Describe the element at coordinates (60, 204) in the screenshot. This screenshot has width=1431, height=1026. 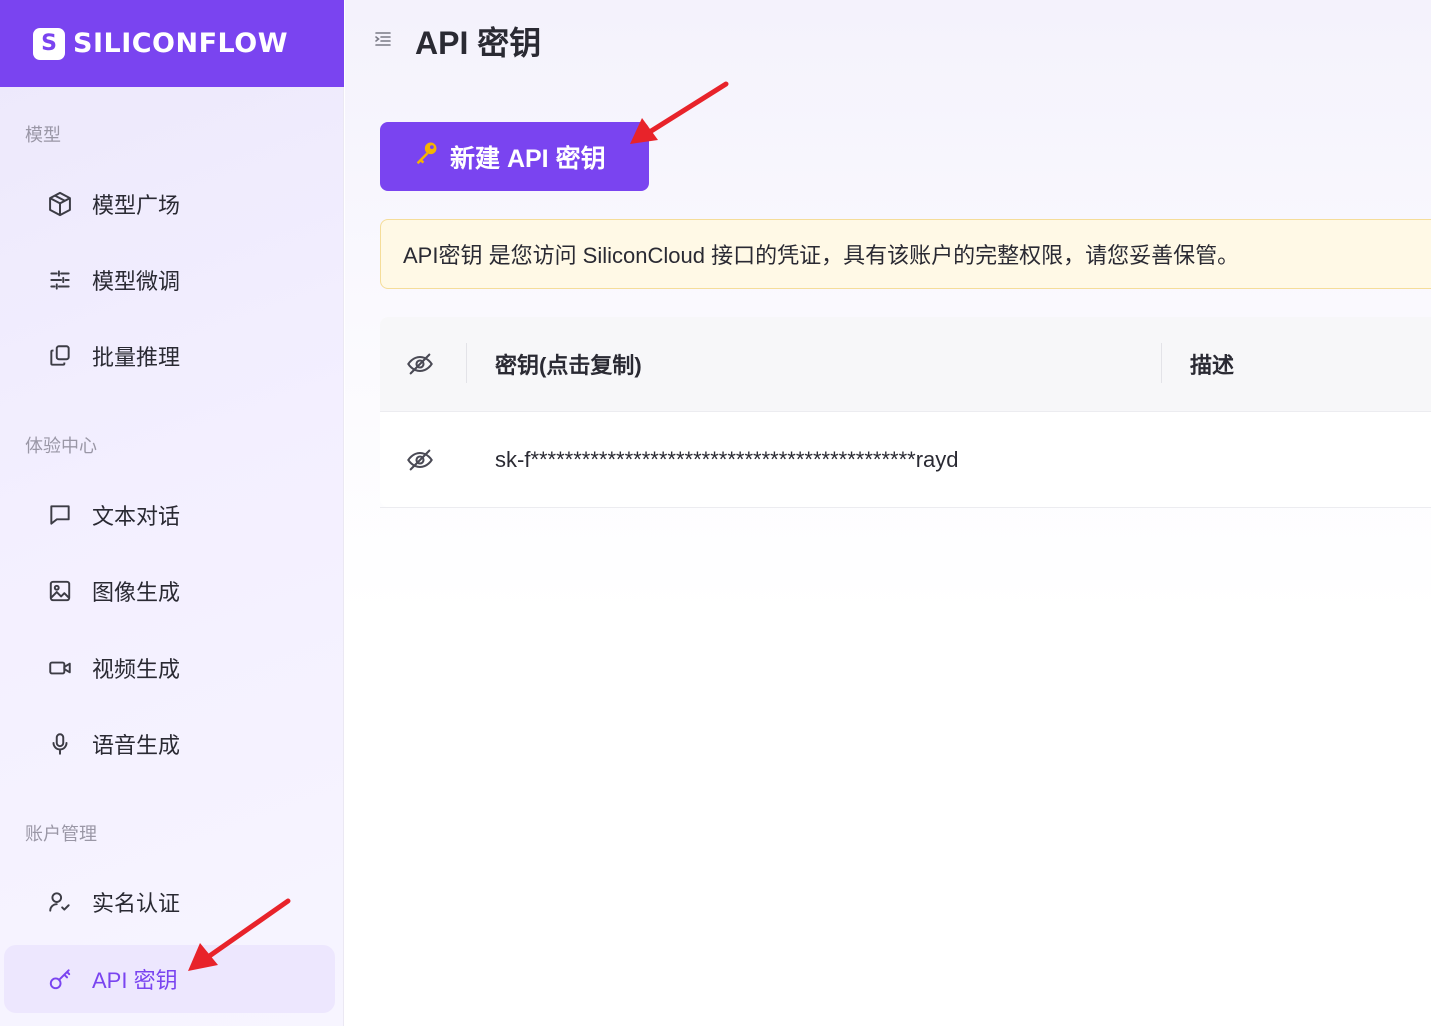
I see `cube-icon` at that location.